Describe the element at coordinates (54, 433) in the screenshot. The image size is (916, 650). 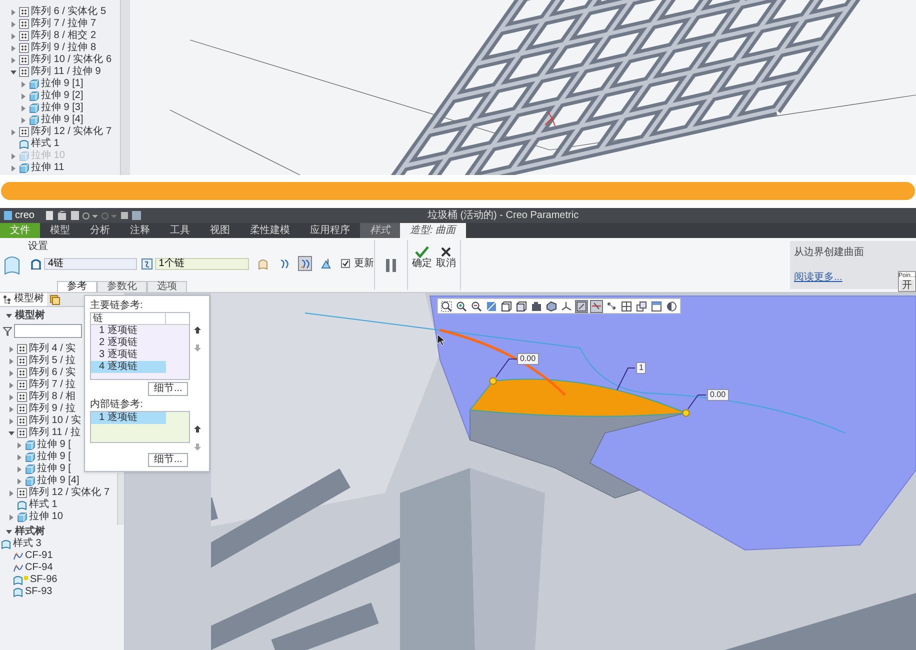
I see `tree-item: 阵列 11 / 拉` at that location.